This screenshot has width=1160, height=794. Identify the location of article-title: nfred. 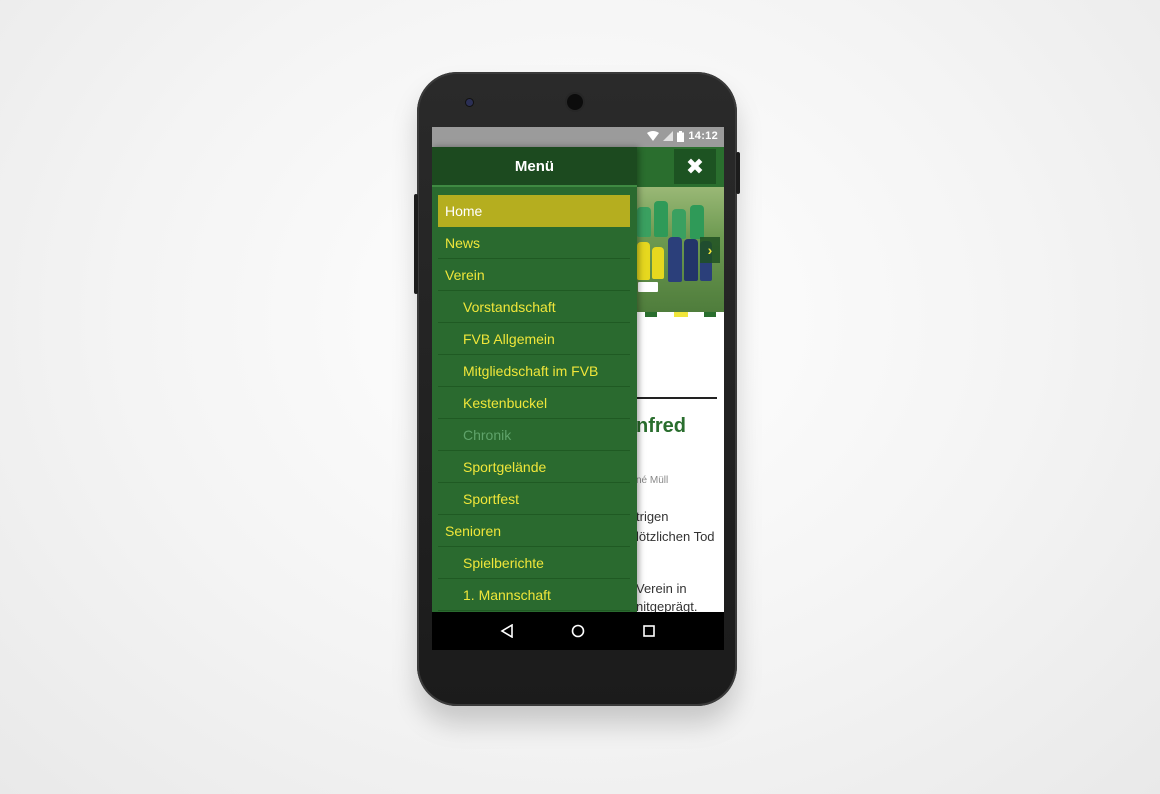
(661, 426).